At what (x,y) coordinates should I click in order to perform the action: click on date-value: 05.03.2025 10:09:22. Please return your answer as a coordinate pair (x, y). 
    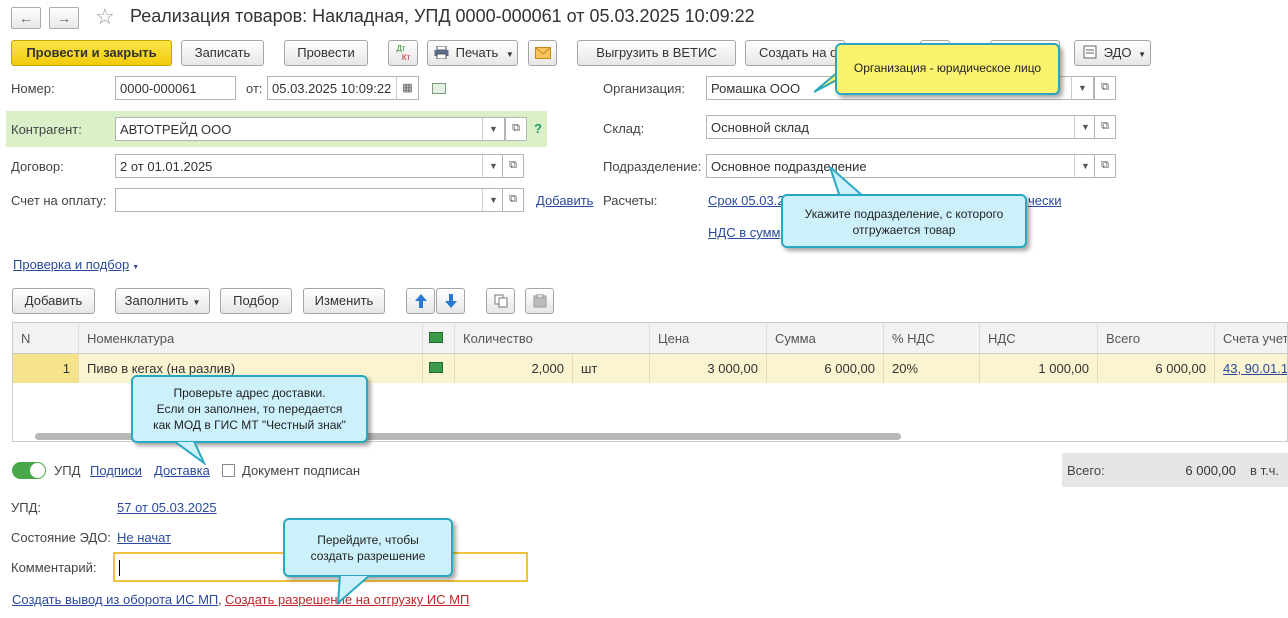
    Looking at the image, I should click on (332, 88).